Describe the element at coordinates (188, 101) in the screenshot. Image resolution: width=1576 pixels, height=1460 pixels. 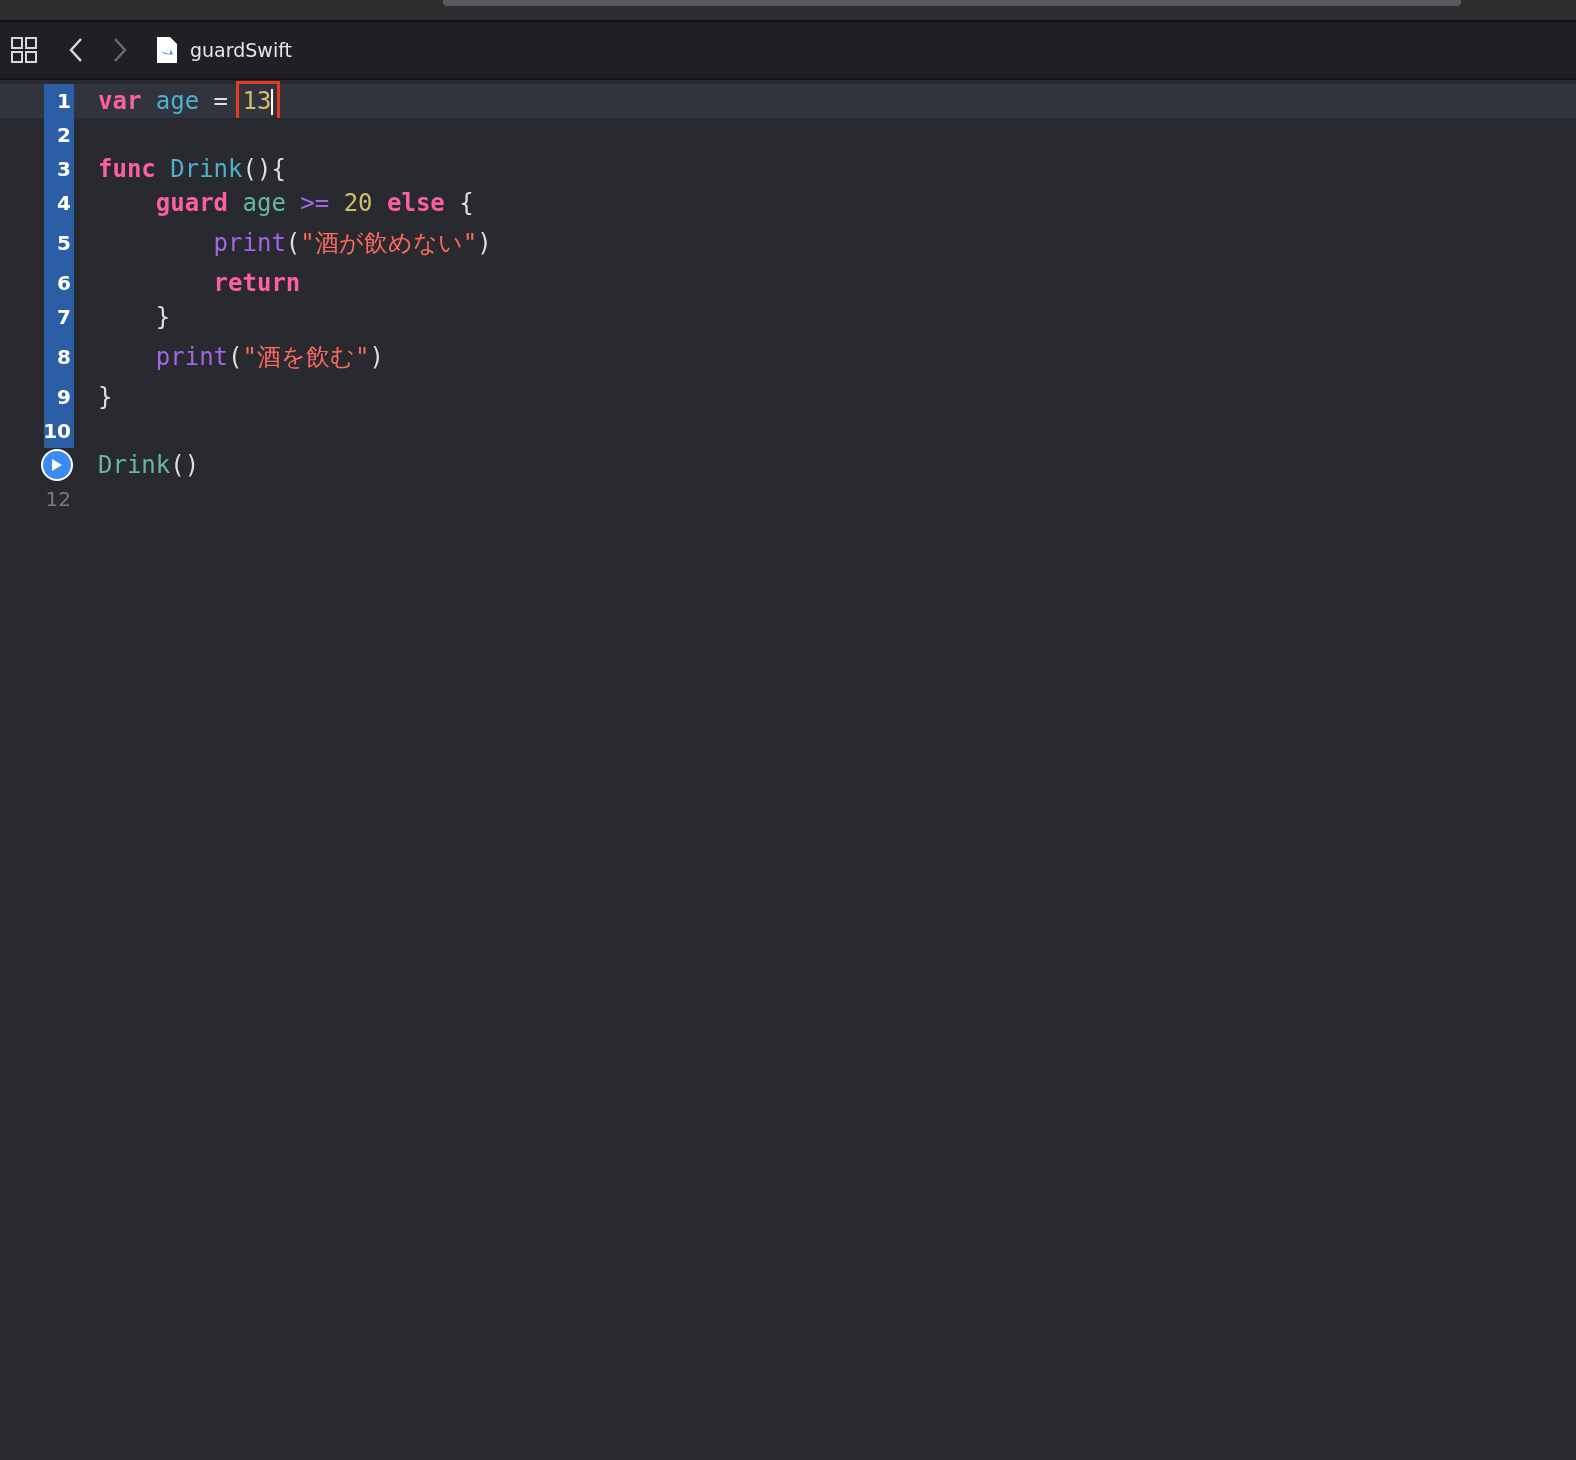
I see `code-line: var age = 13` at that location.